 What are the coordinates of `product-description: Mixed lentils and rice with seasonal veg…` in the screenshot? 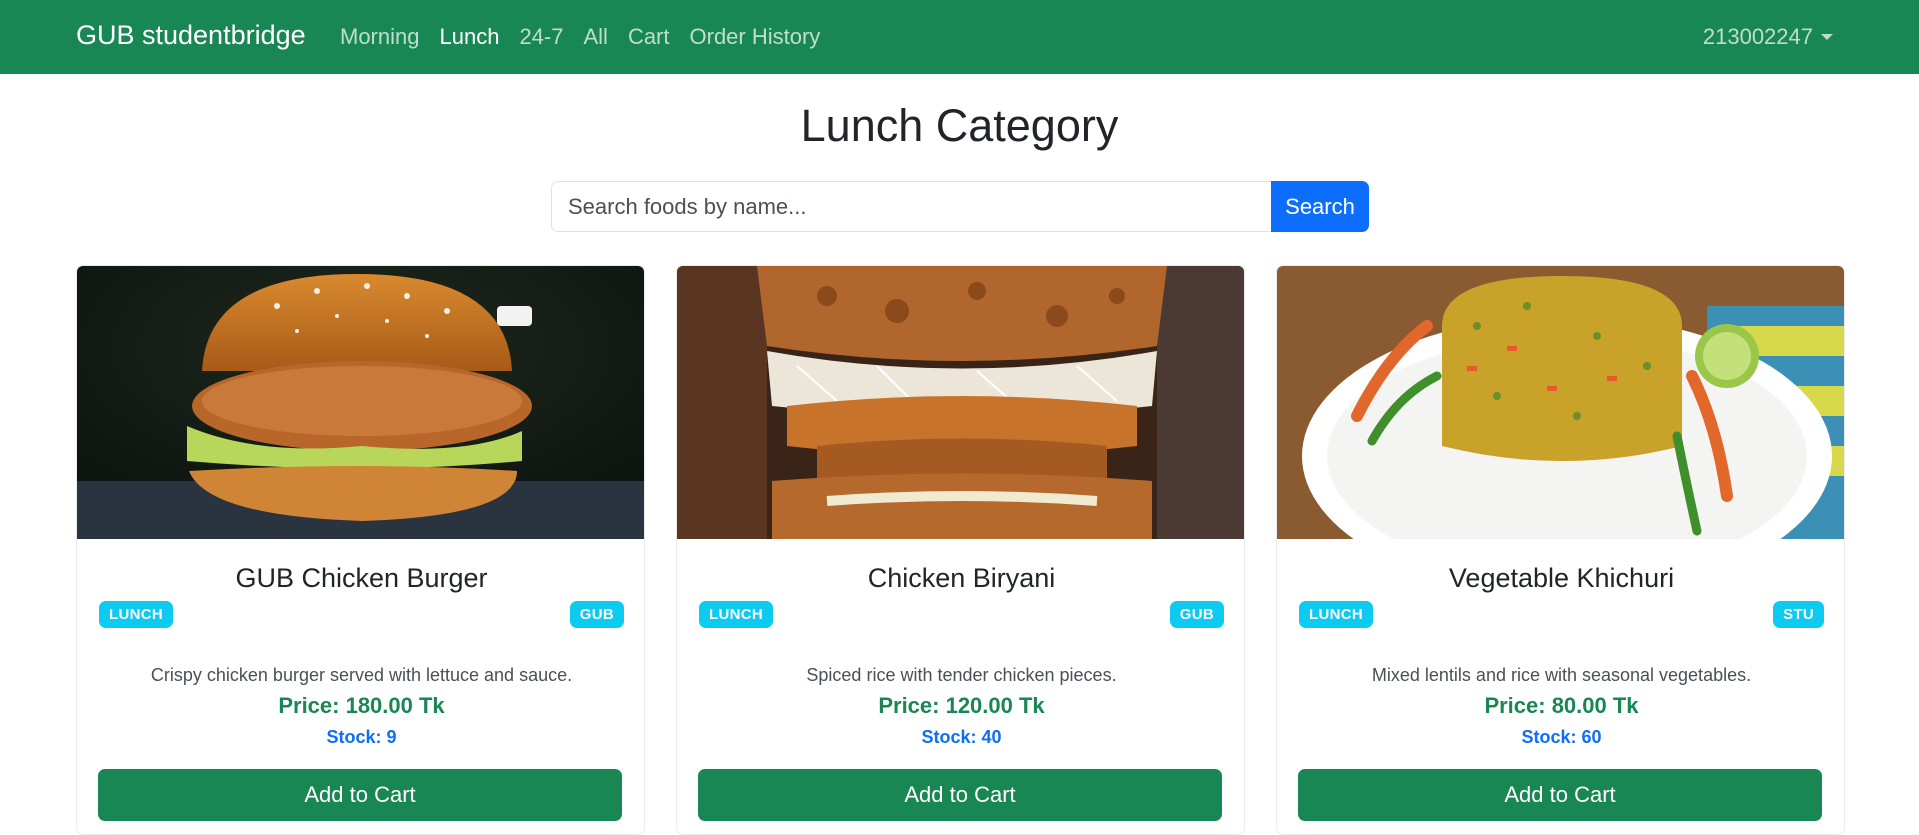 It's located at (1561, 675).